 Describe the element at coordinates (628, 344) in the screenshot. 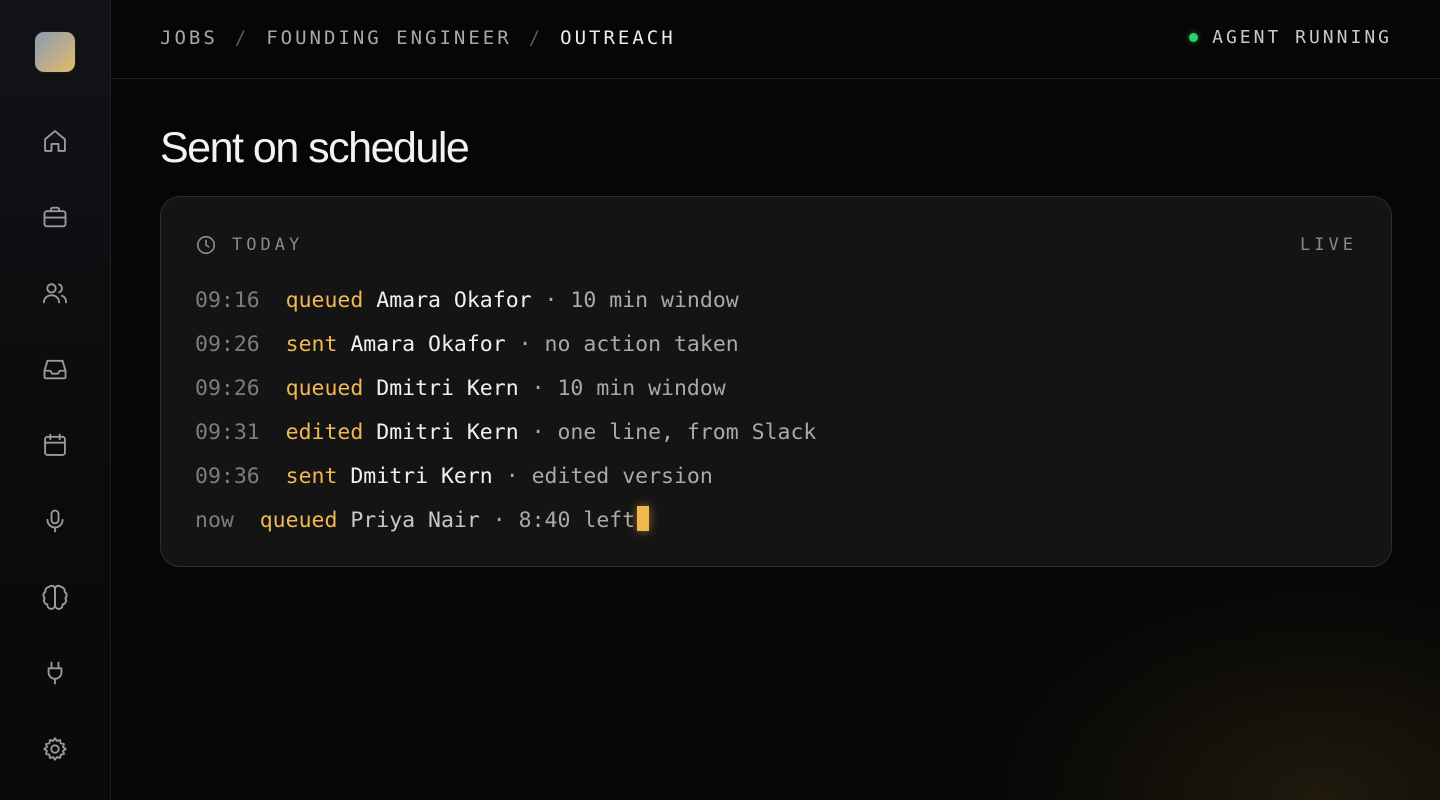

I see `log-detail: · no action taken` at that location.